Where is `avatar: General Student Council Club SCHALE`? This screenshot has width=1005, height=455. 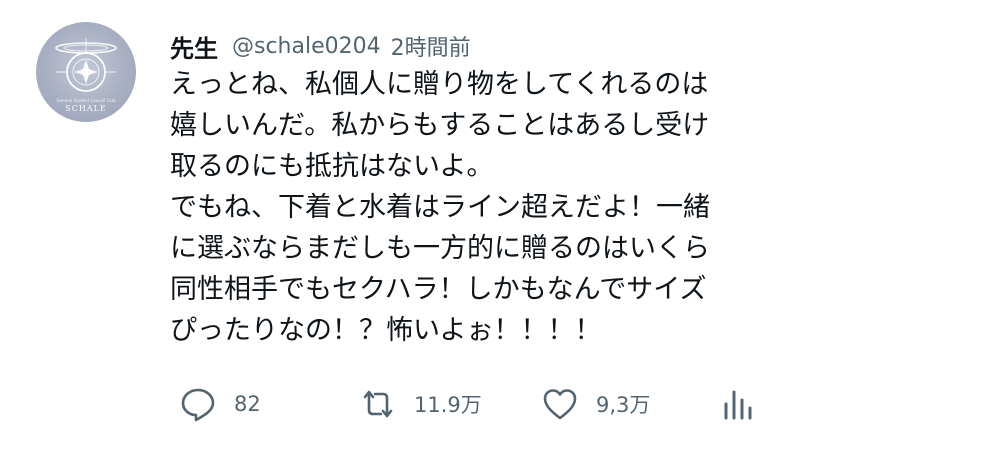 avatar: General Student Council Club SCHALE is located at coordinates (86, 72).